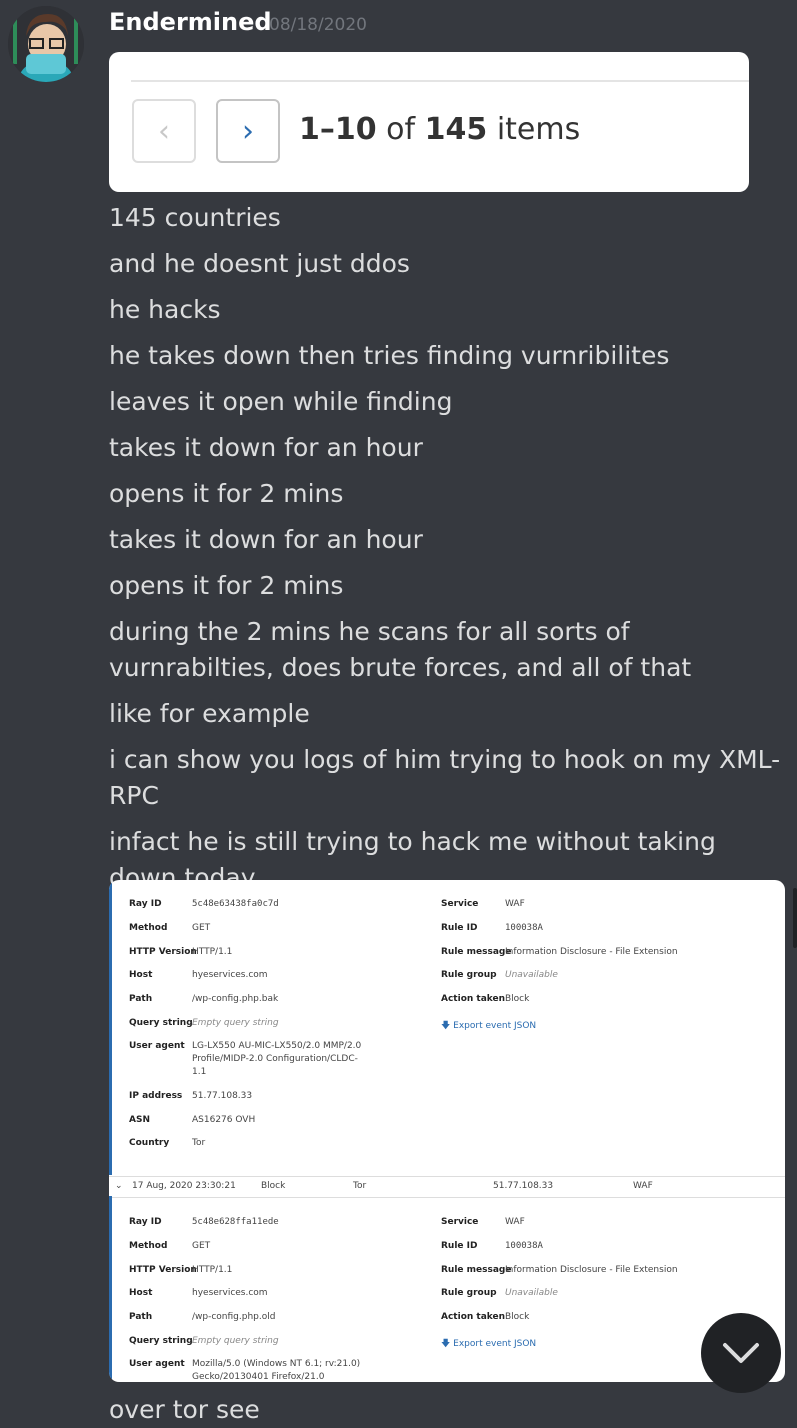 The image size is (797, 1428). What do you see at coordinates (795, 918) in the screenshot?
I see `scrollbar-thumb` at bounding box center [795, 918].